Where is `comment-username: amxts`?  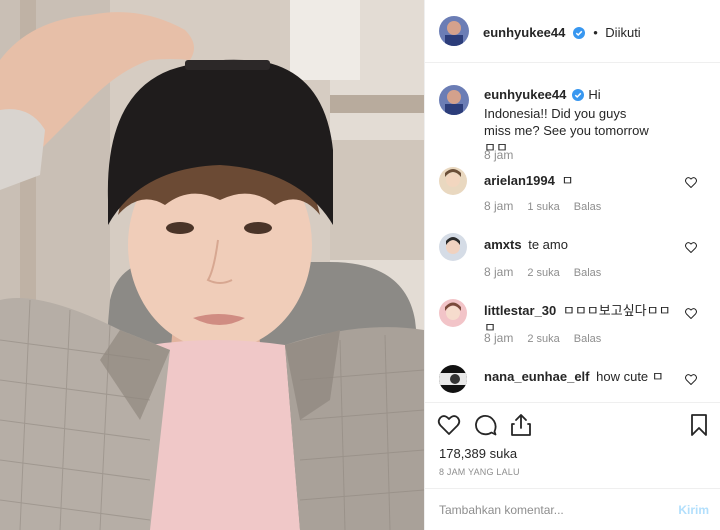
comment-username: amxts is located at coordinates (503, 244).